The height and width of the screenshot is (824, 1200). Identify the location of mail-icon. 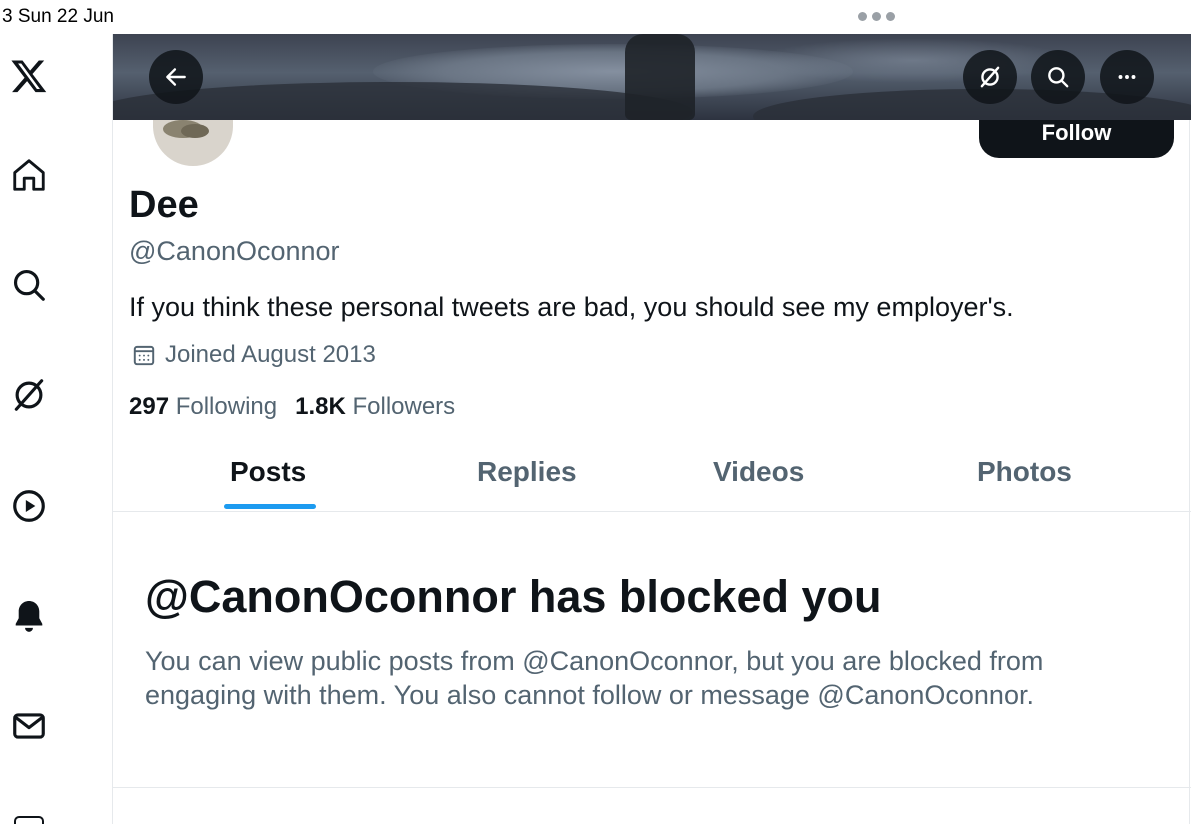
(29, 726).